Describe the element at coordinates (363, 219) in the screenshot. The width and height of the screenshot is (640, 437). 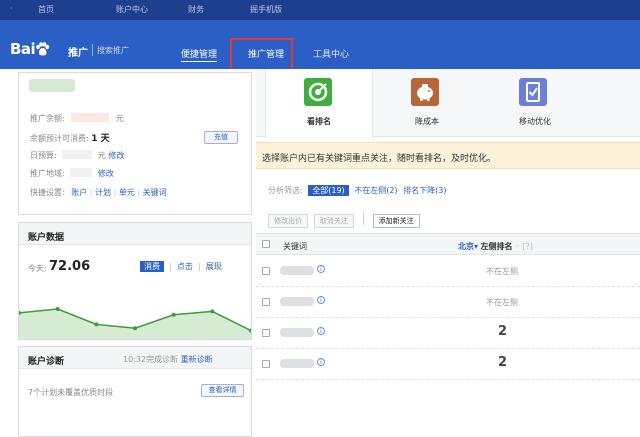
I see `divider` at that location.